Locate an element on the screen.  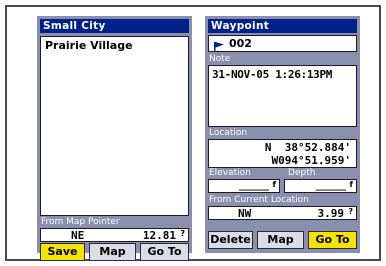
save-button: Save is located at coordinates (62, 252).